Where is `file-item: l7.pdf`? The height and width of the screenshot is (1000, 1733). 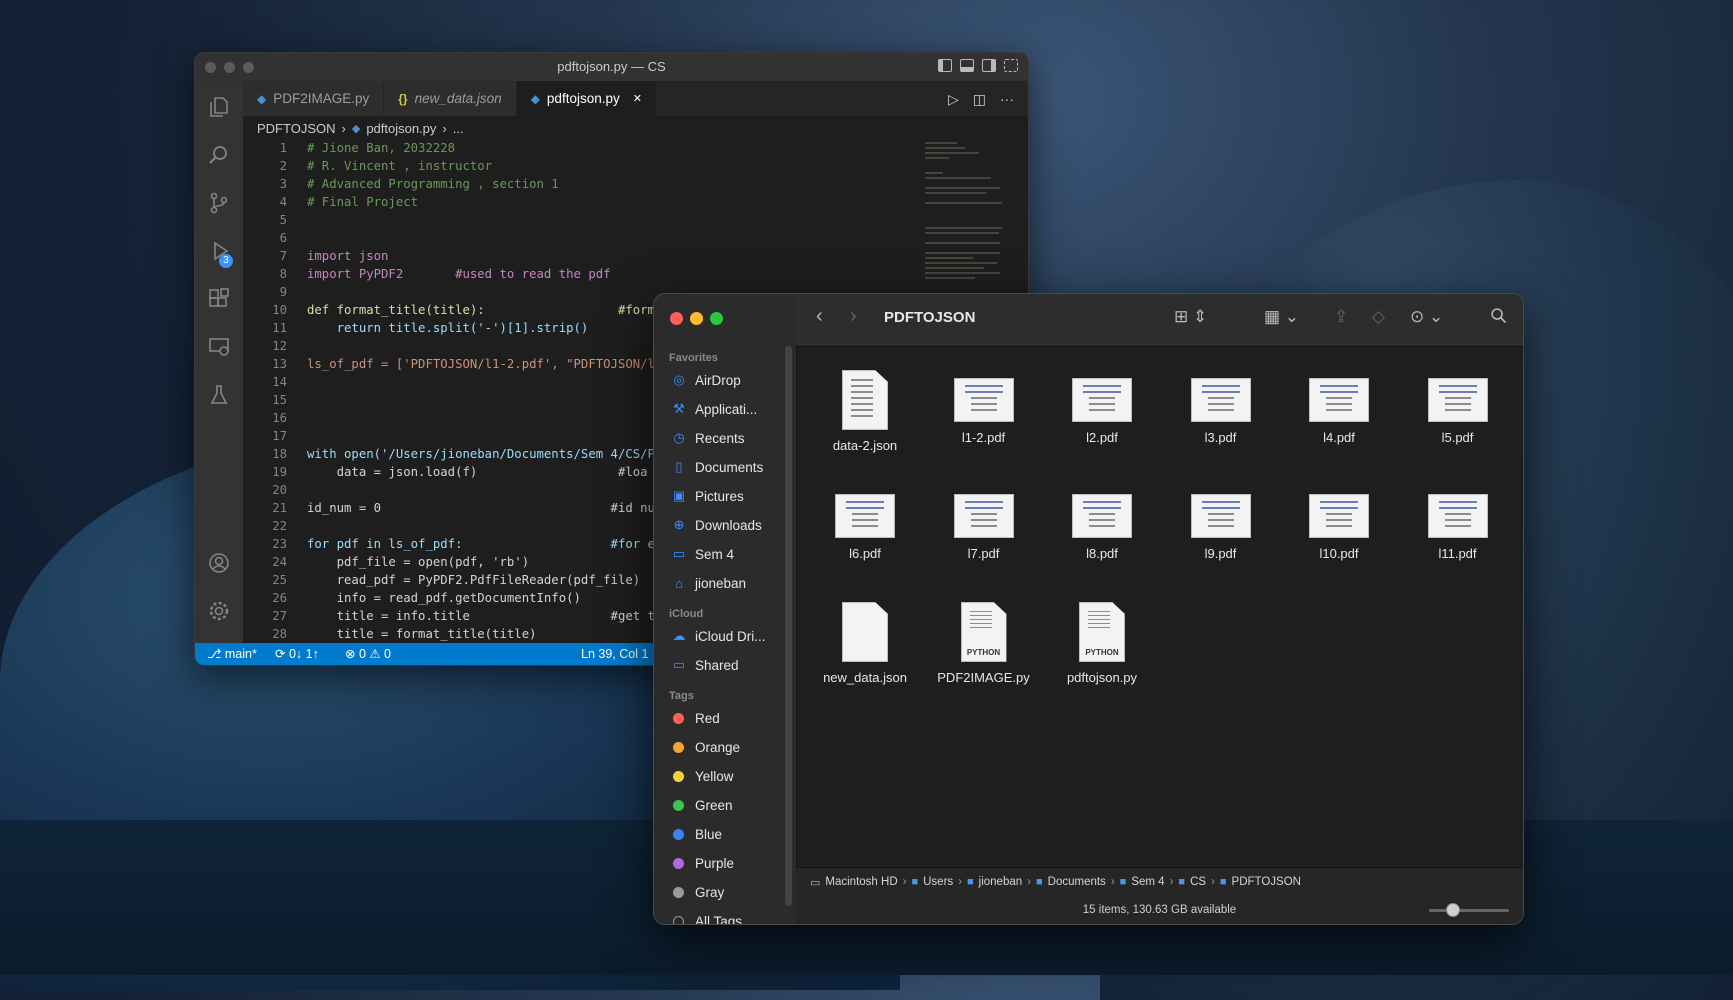
file-item: l7.pdf is located at coordinates (984, 523).